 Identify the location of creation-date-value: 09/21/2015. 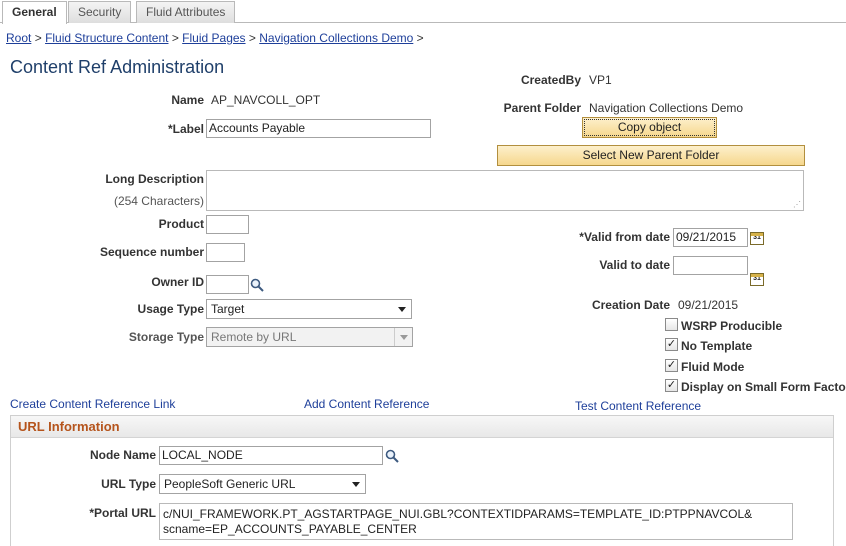
(708, 305).